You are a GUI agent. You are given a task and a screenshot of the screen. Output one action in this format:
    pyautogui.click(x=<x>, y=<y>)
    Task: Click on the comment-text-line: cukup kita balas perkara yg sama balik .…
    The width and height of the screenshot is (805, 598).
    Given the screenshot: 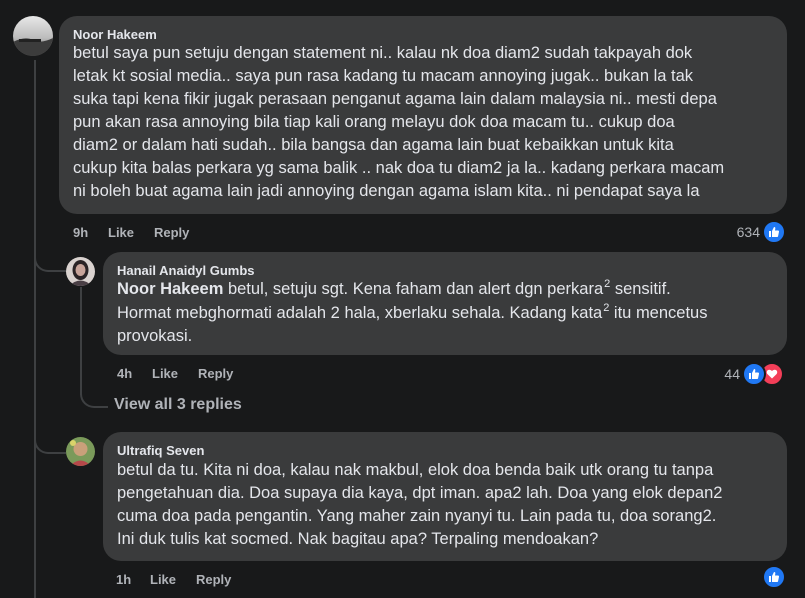 What is the action you would take?
    pyautogui.click(x=399, y=168)
    